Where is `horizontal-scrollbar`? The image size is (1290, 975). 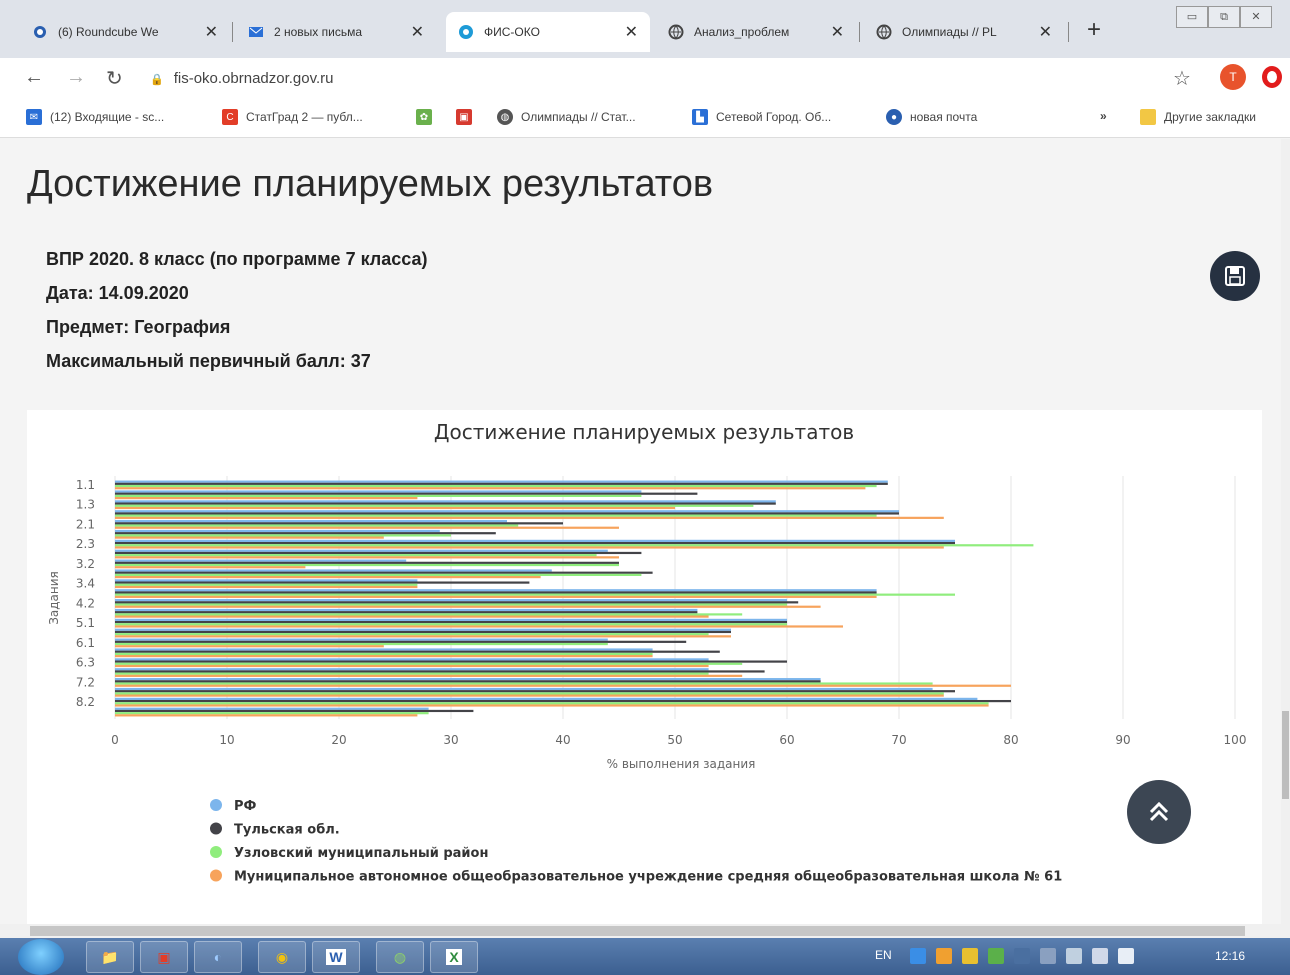
horizontal-scrollbar is located at coordinates (645, 931).